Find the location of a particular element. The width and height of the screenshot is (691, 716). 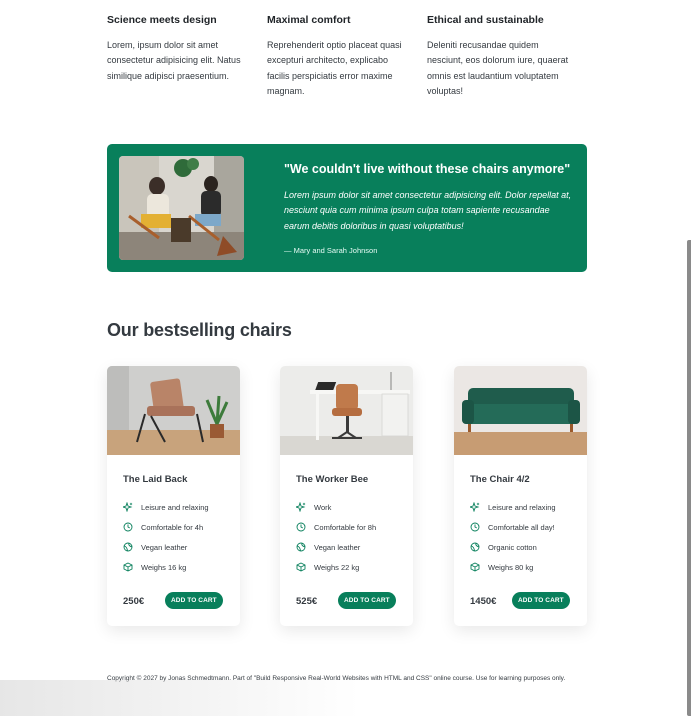

list-item: Comfortable for 8h is located at coordinates (336, 527).